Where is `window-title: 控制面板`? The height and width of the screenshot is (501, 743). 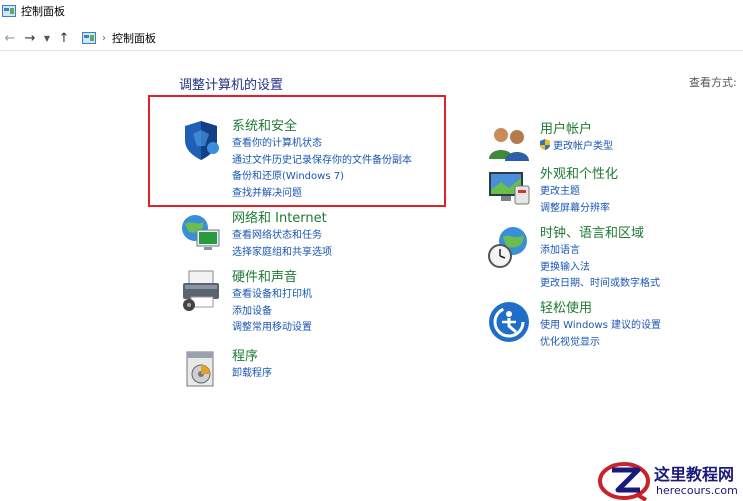
window-title: 控制面板 is located at coordinates (43, 11).